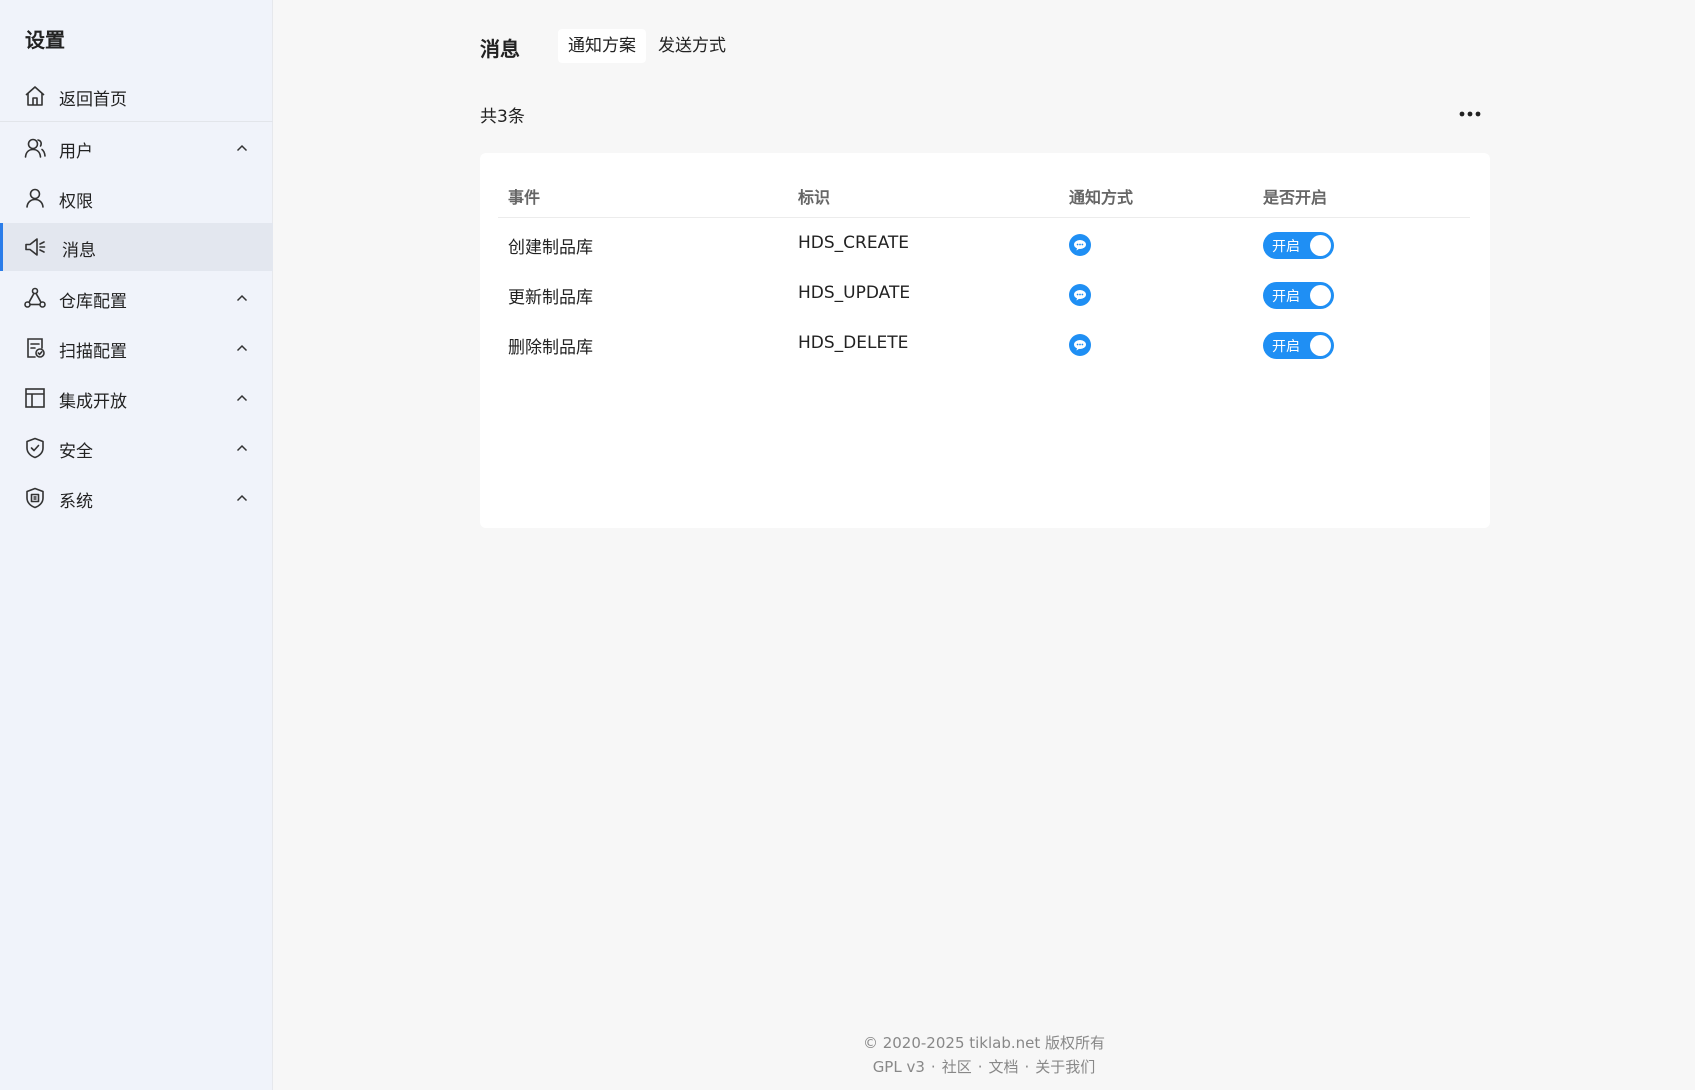 The width and height of the screenshot is (1695, 1090). Describe the element at coordinates (692, 46) in the screenshot. I see `tab-send-method: 发送方式` at that location.